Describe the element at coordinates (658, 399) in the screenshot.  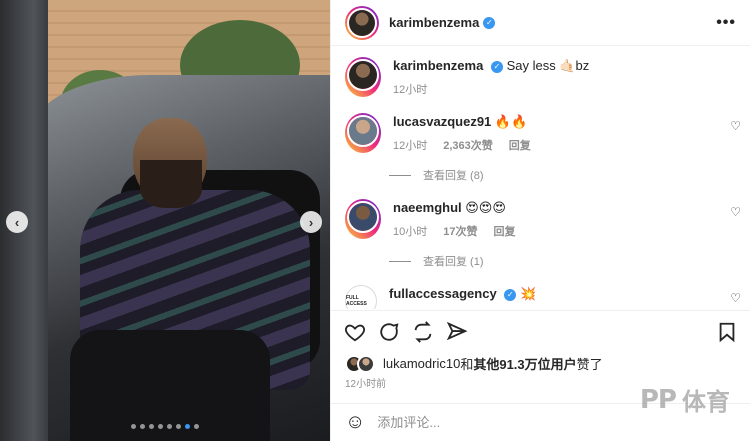
I see `watermark-logo: PP` at that location.